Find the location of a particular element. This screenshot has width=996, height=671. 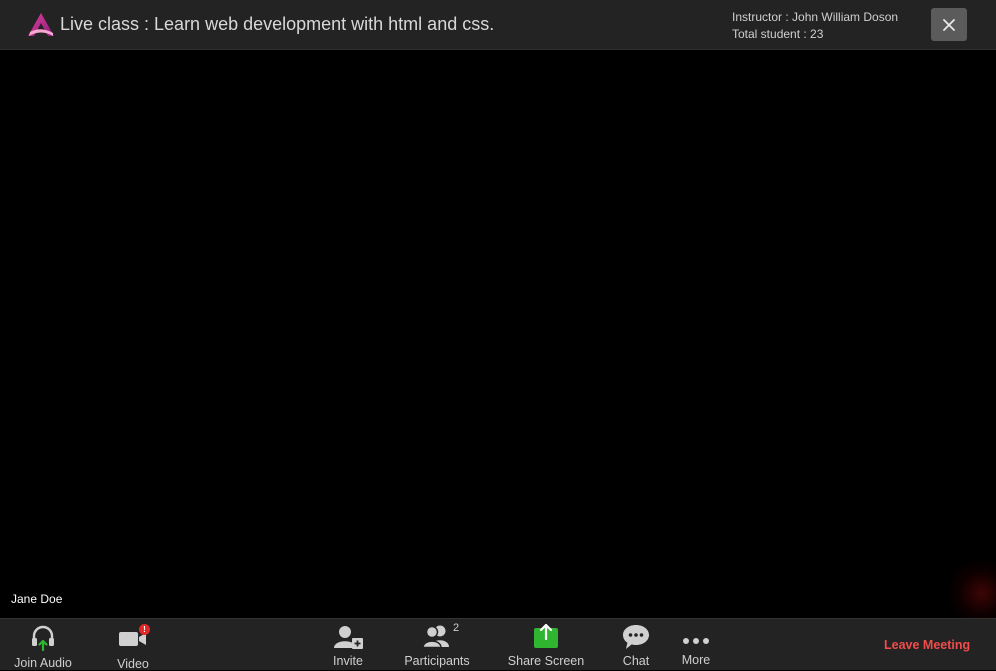

instructor-label: Instructor : John William Doson is located at coordinates (815, 17).